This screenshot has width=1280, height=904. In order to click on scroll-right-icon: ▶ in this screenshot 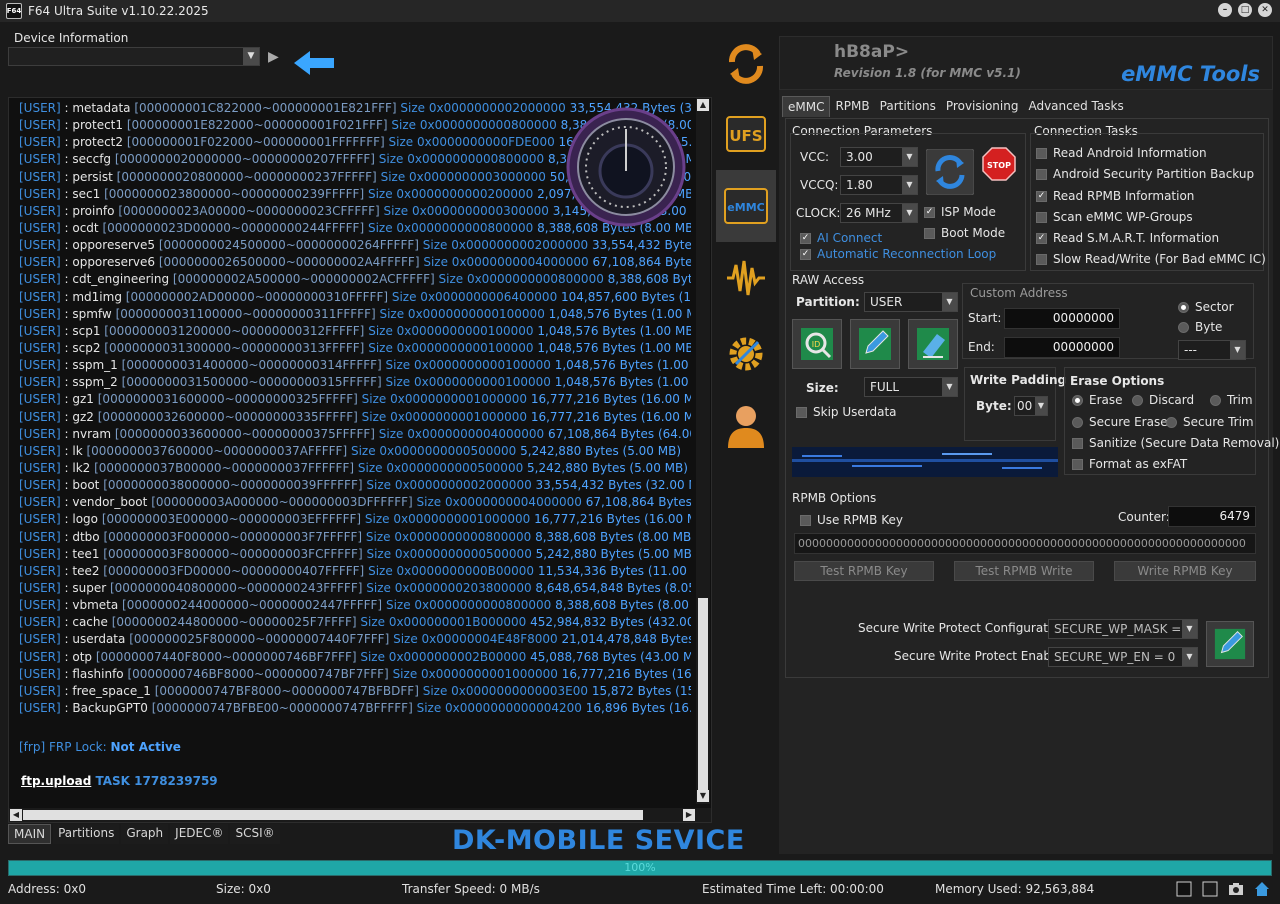, I will do `click(689, 815)`.